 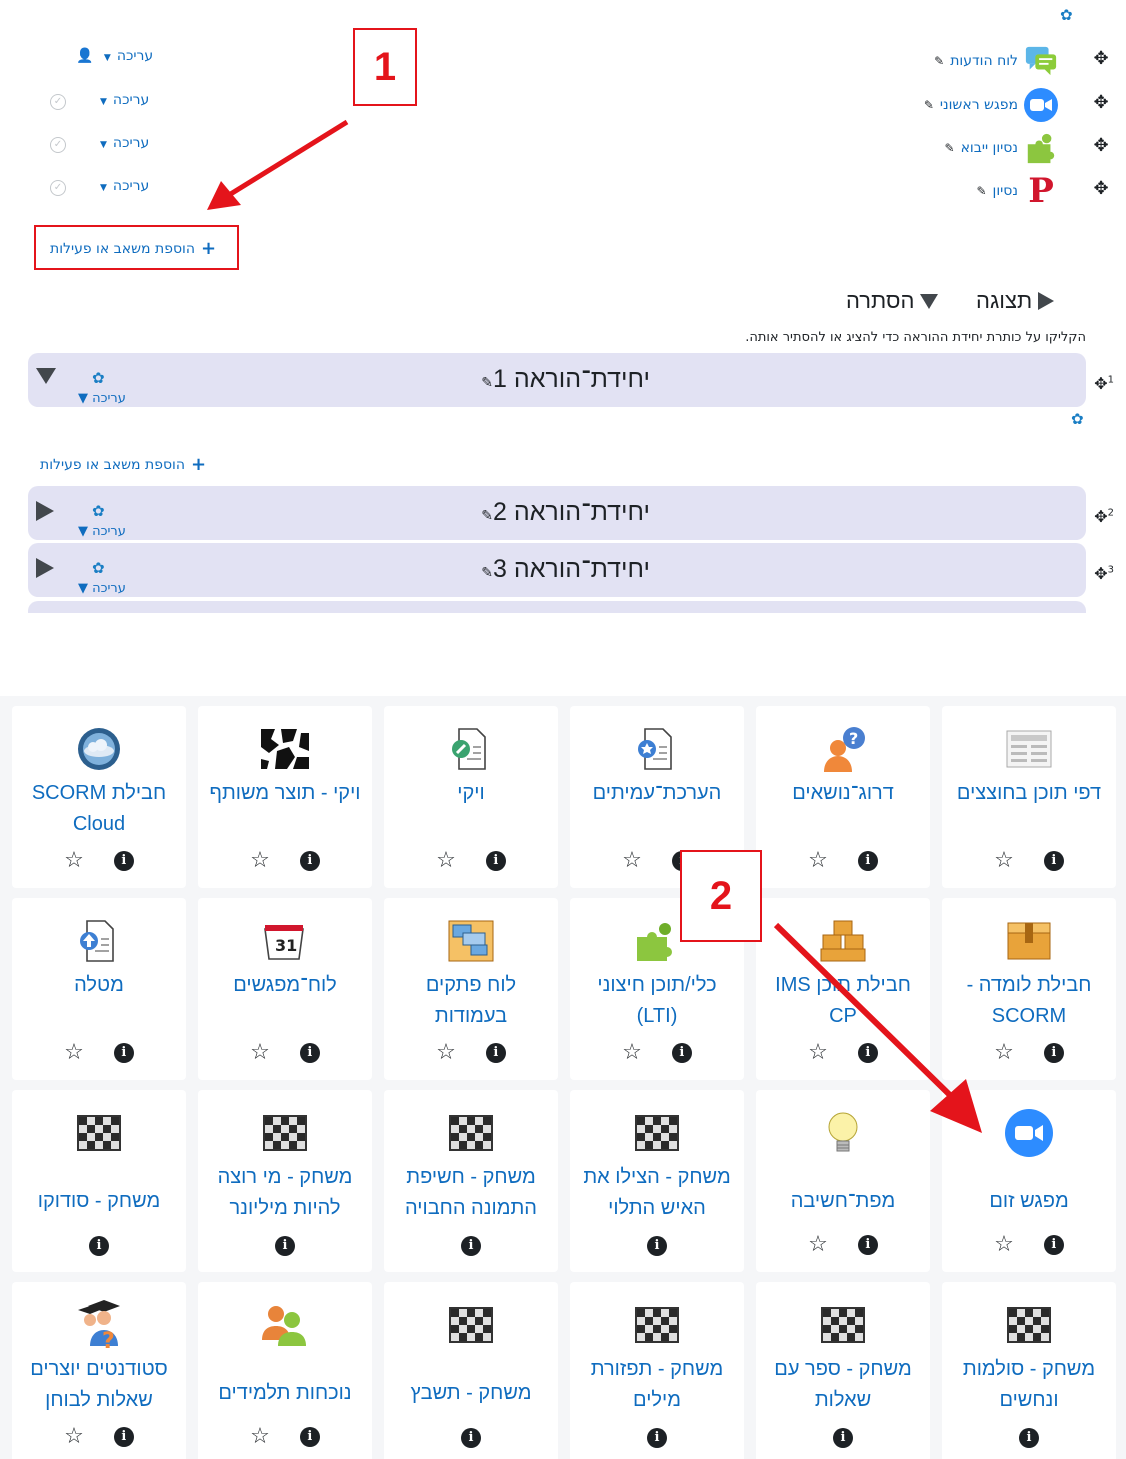 I want to click on activity-name: מפגש ראשוני, so click(x=979, y=105).